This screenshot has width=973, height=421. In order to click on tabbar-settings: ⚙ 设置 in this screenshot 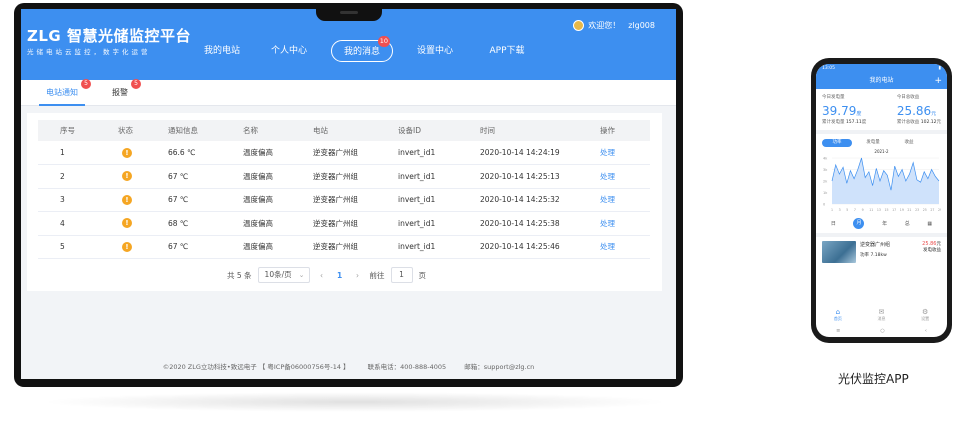, I will do `click(925, 315)`.